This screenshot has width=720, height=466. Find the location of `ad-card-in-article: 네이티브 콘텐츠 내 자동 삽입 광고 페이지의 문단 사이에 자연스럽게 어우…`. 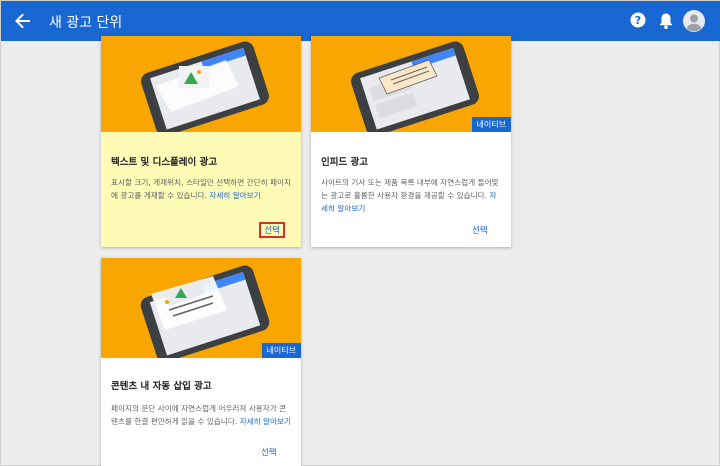

ad-card-in-article: 네이티브 콘텐츠 내 자동 삽입 광고 페이지의 문단 사이에 자연스럽게 어우… is located at coordinates (201, 362).